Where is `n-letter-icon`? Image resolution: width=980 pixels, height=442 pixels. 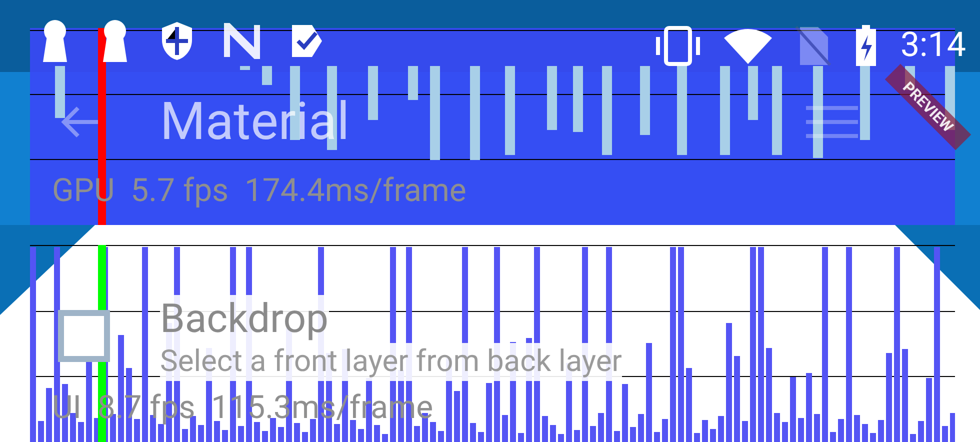
n-letter-icon is located at coordinates (242, 41).